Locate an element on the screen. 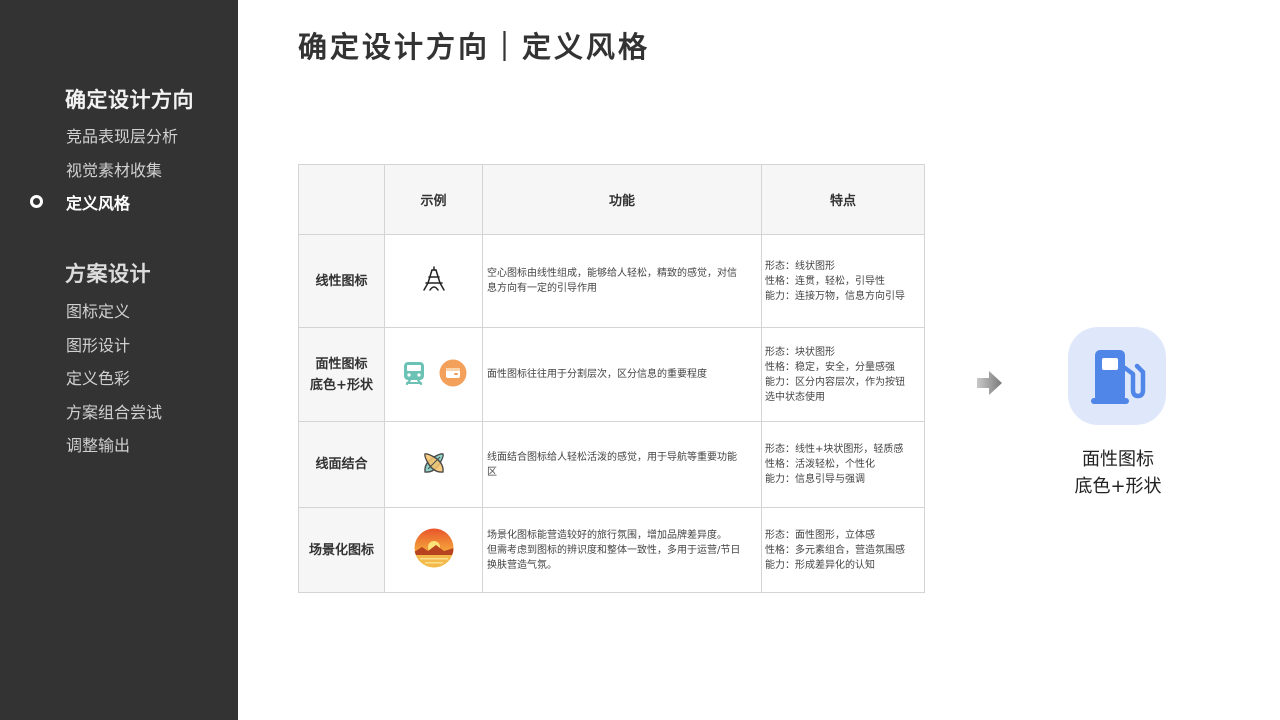 This screenshot has width=1280, height=720. section-title-plan-design: 方案设计 is located at coordinates (108, 274).